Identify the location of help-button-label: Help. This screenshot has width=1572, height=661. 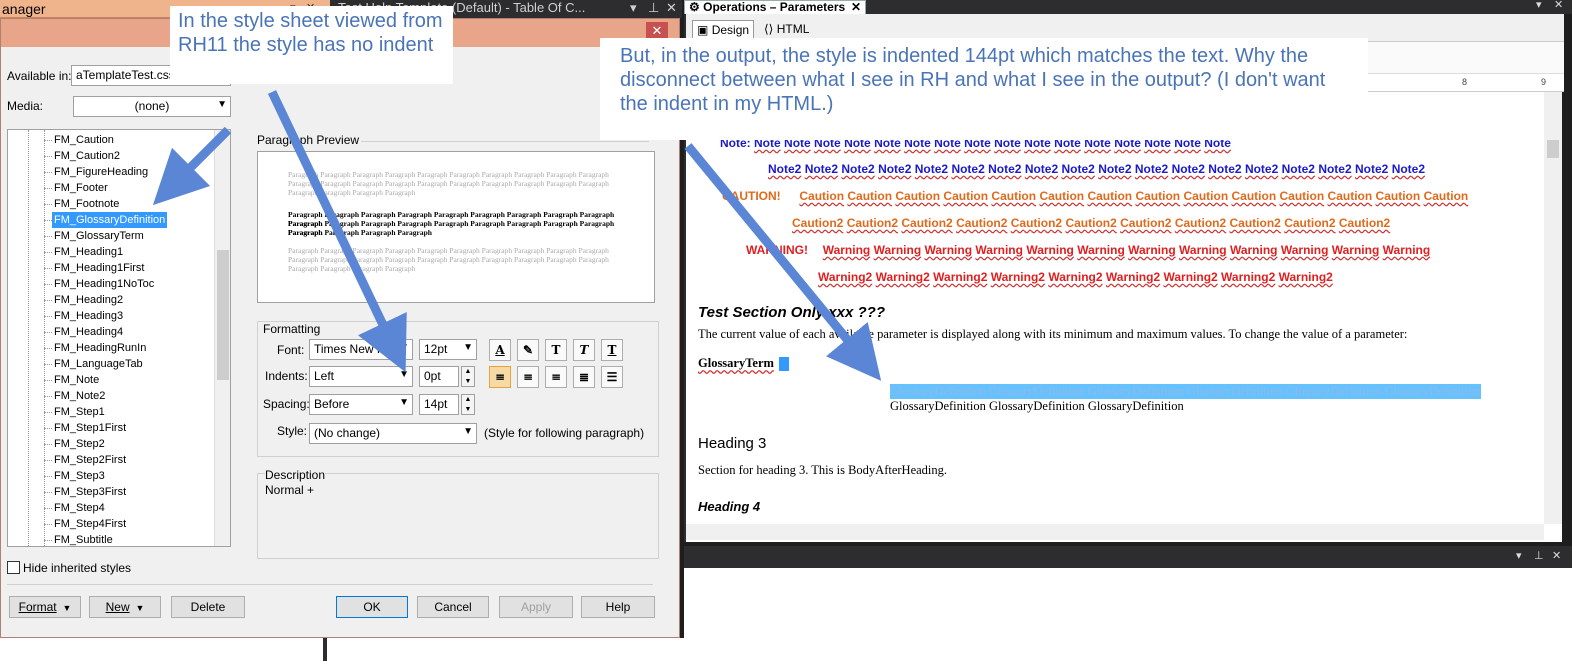
(618, 607).